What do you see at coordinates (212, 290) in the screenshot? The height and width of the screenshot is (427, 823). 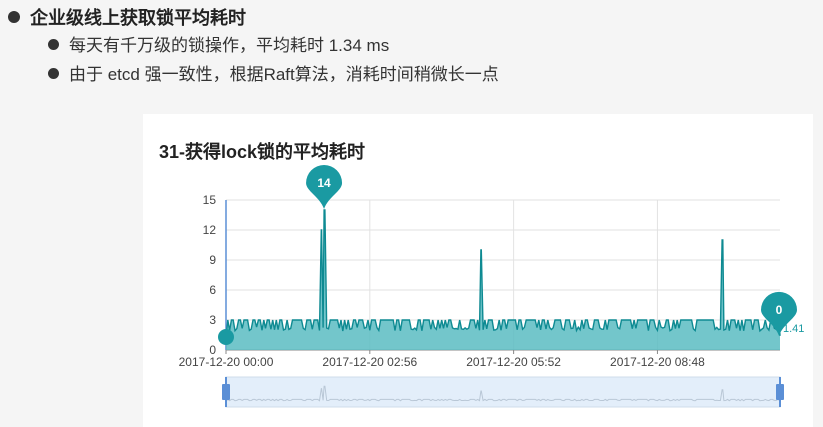 I see `y-tick-label: 6` at bounding box center [212, 290].